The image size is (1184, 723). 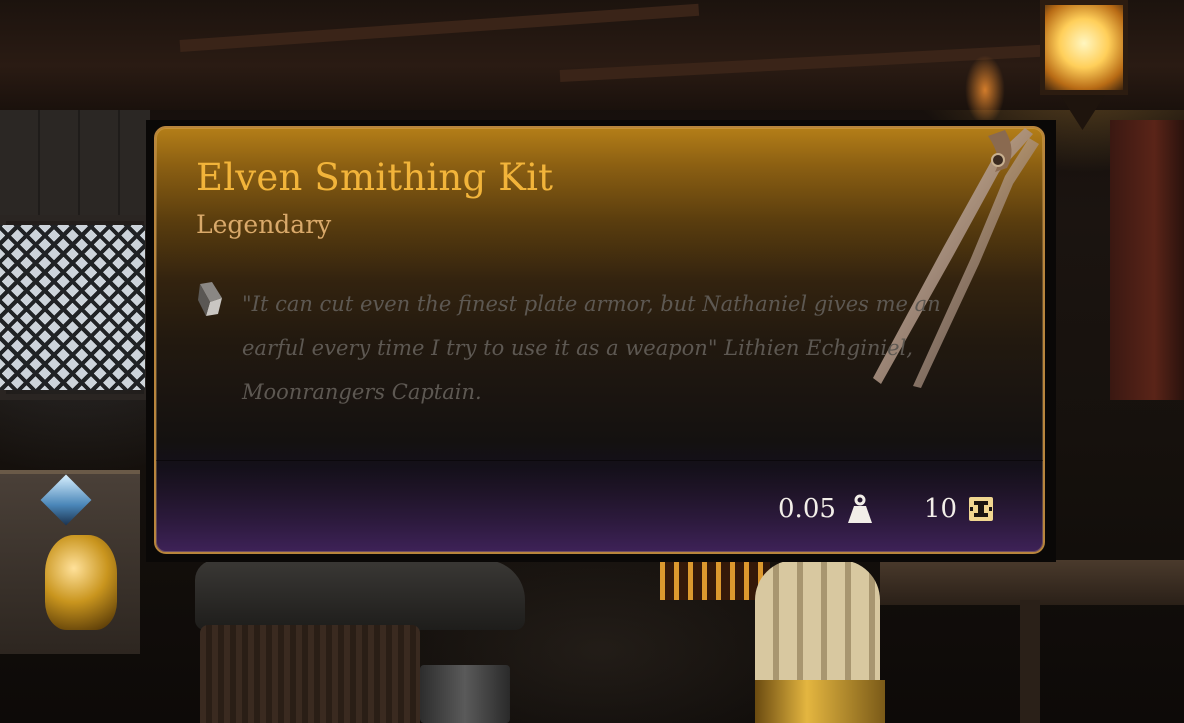 I want to click on weight-value: 0.05, so click(x=807, y=509).